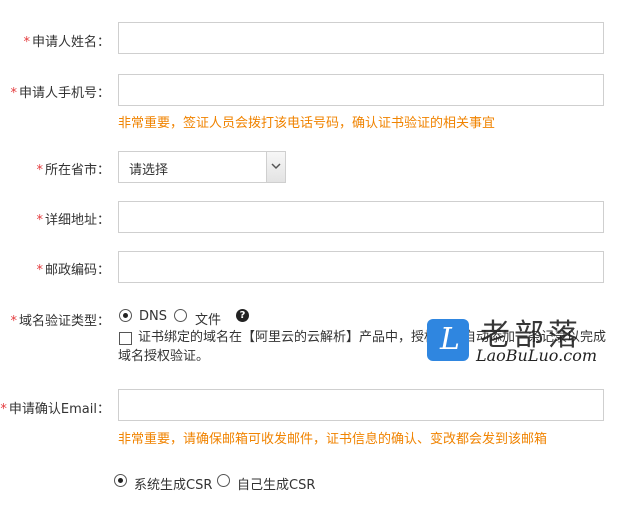  Describe the element at coordinates (55, 409) in the screenshot. I see `confirm-email-label: * 申请确认Email：` at that location.